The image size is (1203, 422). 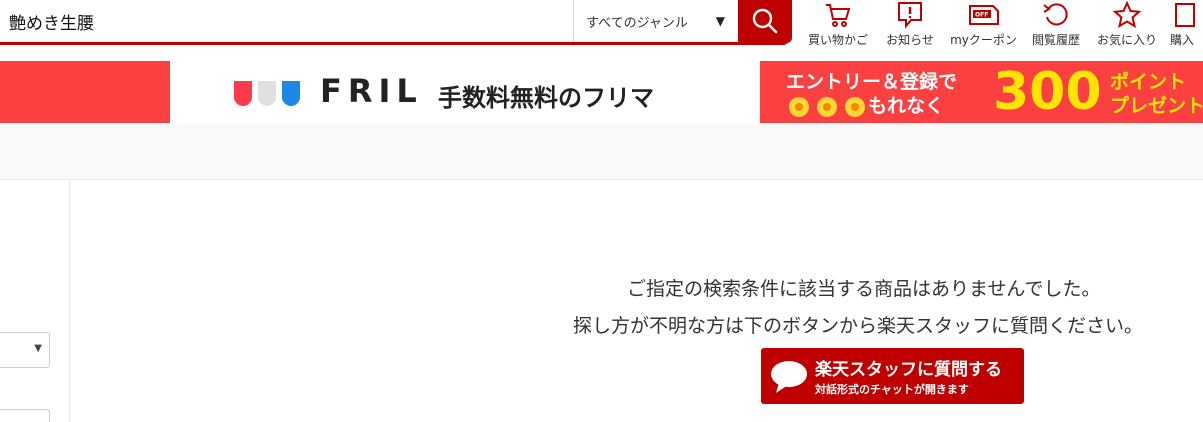 I want to click on promo-pt-line2: プレゼント, so click(x=1156, y=106).